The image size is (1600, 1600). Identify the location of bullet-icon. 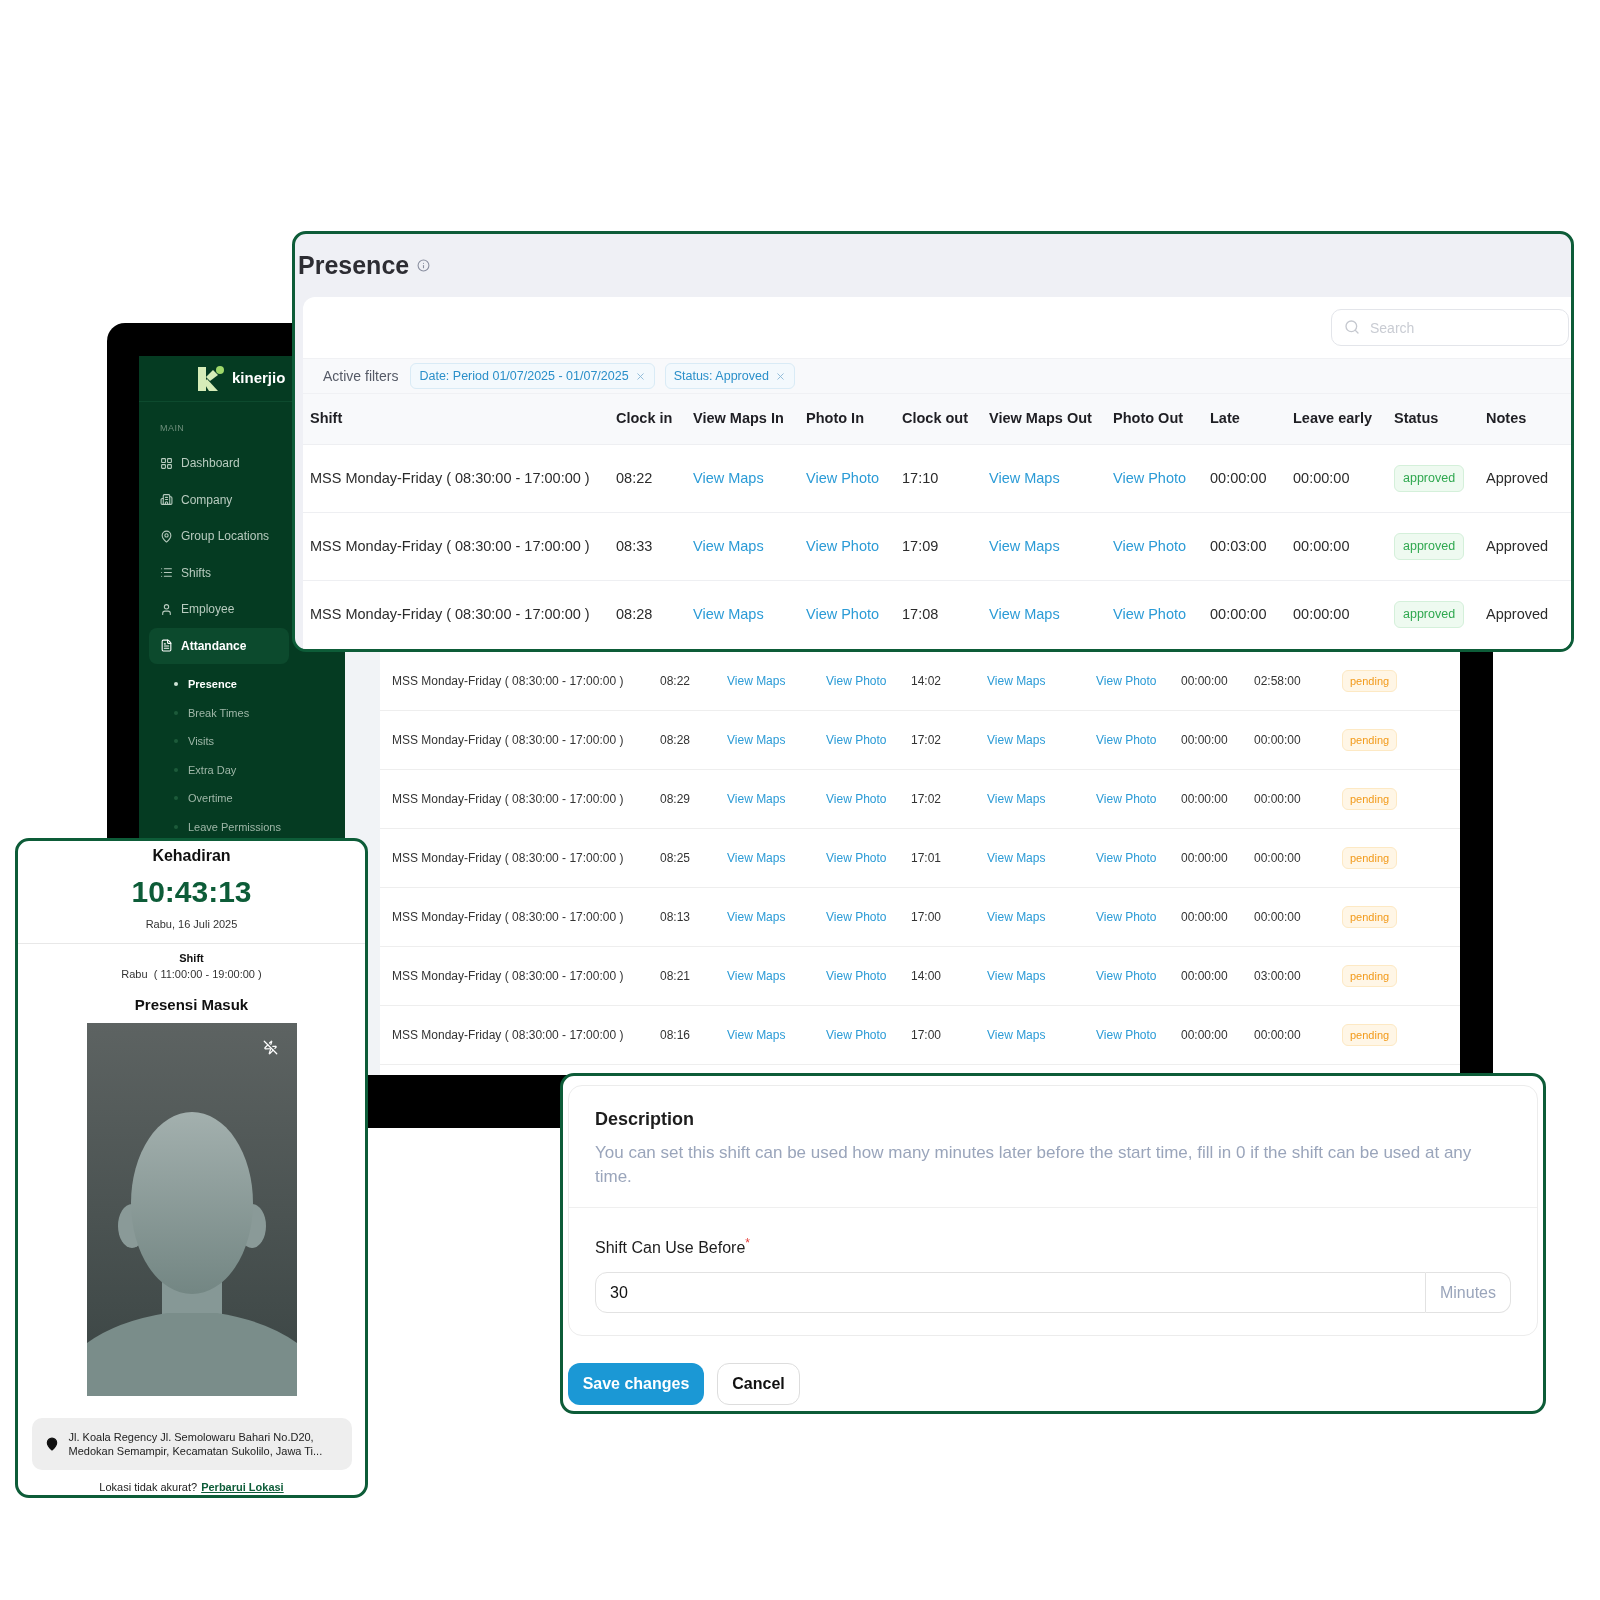
(176, 684).